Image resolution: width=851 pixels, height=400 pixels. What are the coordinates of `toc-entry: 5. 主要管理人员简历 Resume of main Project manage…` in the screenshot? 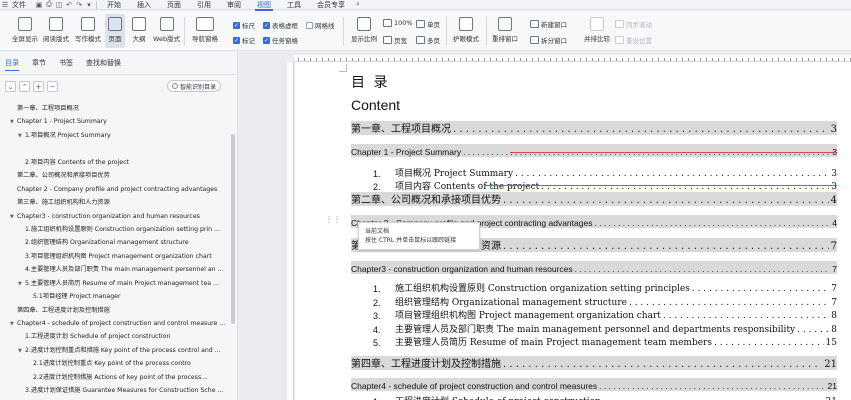 It's located at (605, 341).